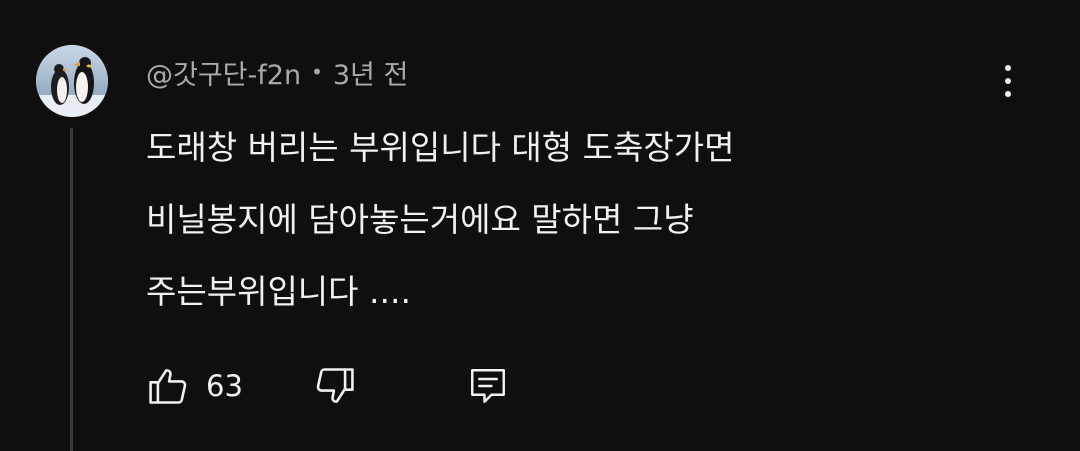  What do you see at coordinates (168, 386) in the screenshot?
I see `thumbs-up-icon` at bounding box center [168, 386].